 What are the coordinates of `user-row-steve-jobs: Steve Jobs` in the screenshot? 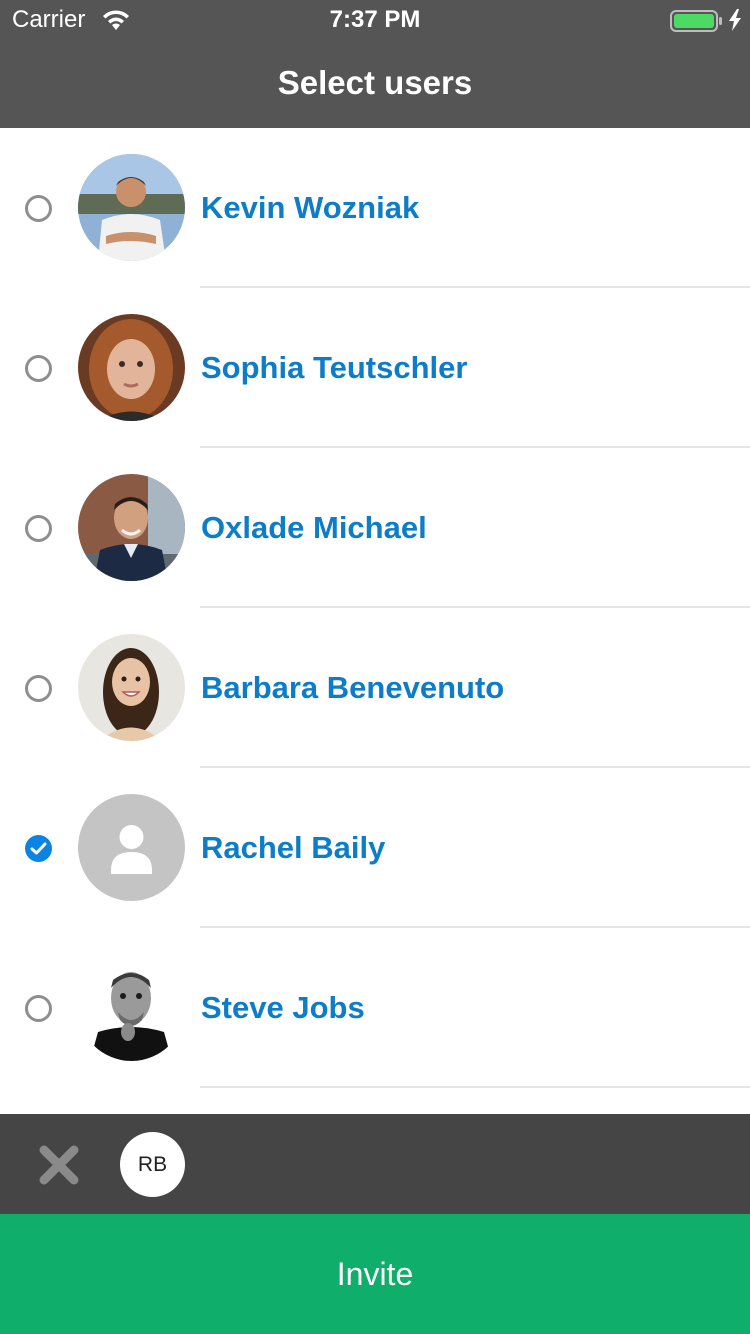 It's located at (375, 1008).